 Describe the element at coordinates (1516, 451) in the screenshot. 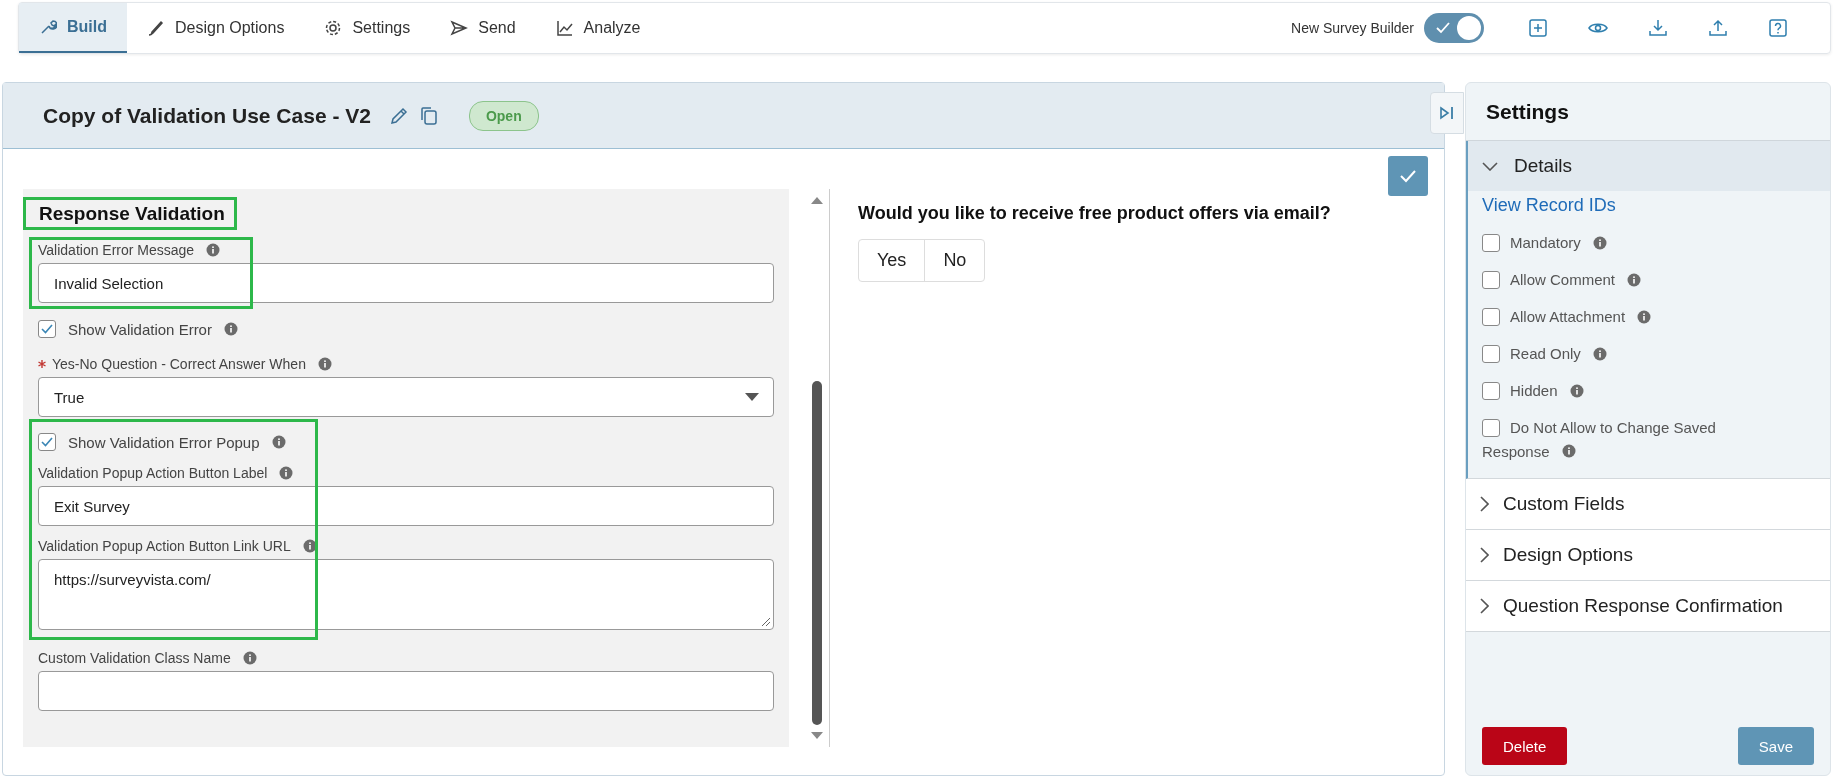

I see `checkbox-label: Response` at that location.